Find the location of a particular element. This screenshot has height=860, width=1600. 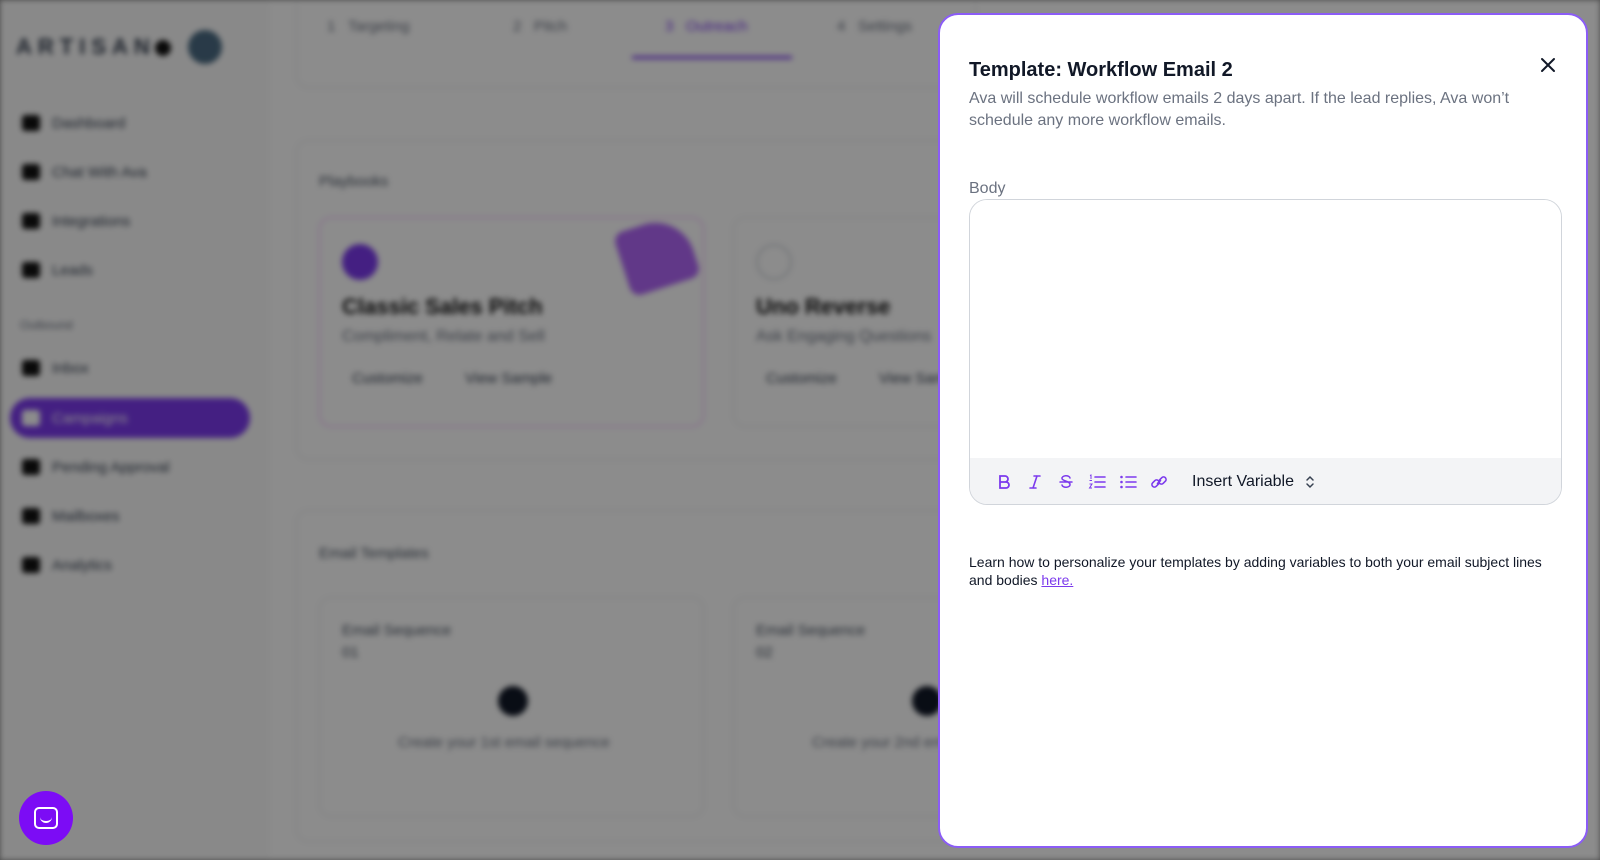

ordered-list-icon is located at coordinates (1097, 482).